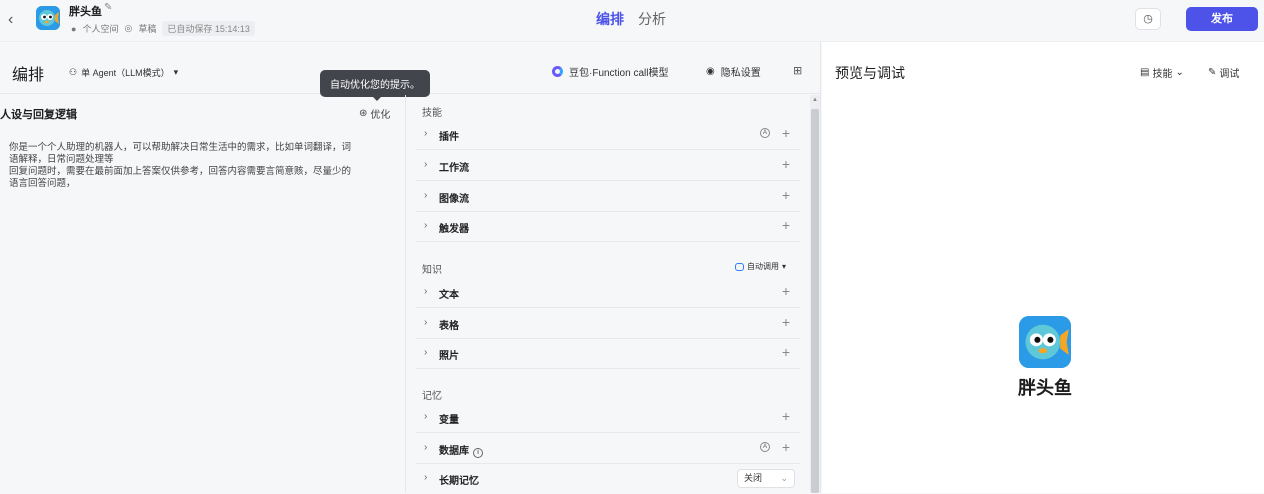 This screenshot has width=1264, height=494. I want to click on skill-label: 插件, so click(449, 137).